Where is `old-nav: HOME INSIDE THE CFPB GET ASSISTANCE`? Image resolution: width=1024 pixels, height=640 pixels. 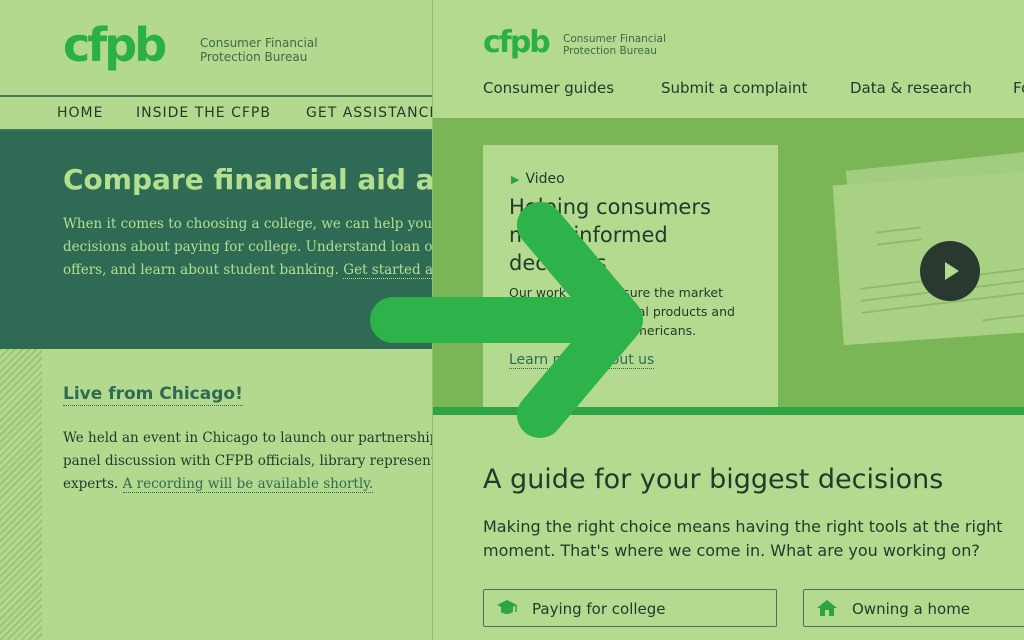 old-nav: HOME INSIDE THE CFPB GET ASSISTANCE is located at coordinates (216, 114).